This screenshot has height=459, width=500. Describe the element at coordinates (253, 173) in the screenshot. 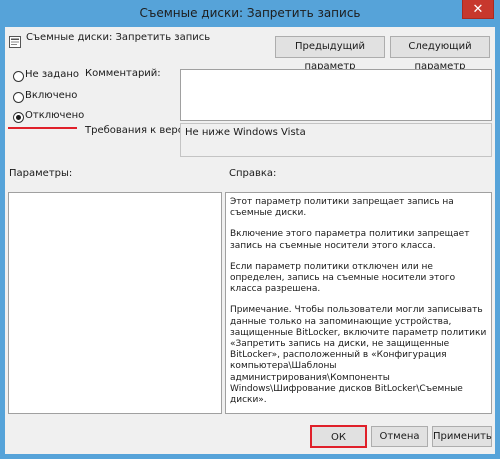

I see `help-label: Справка:` at that location.